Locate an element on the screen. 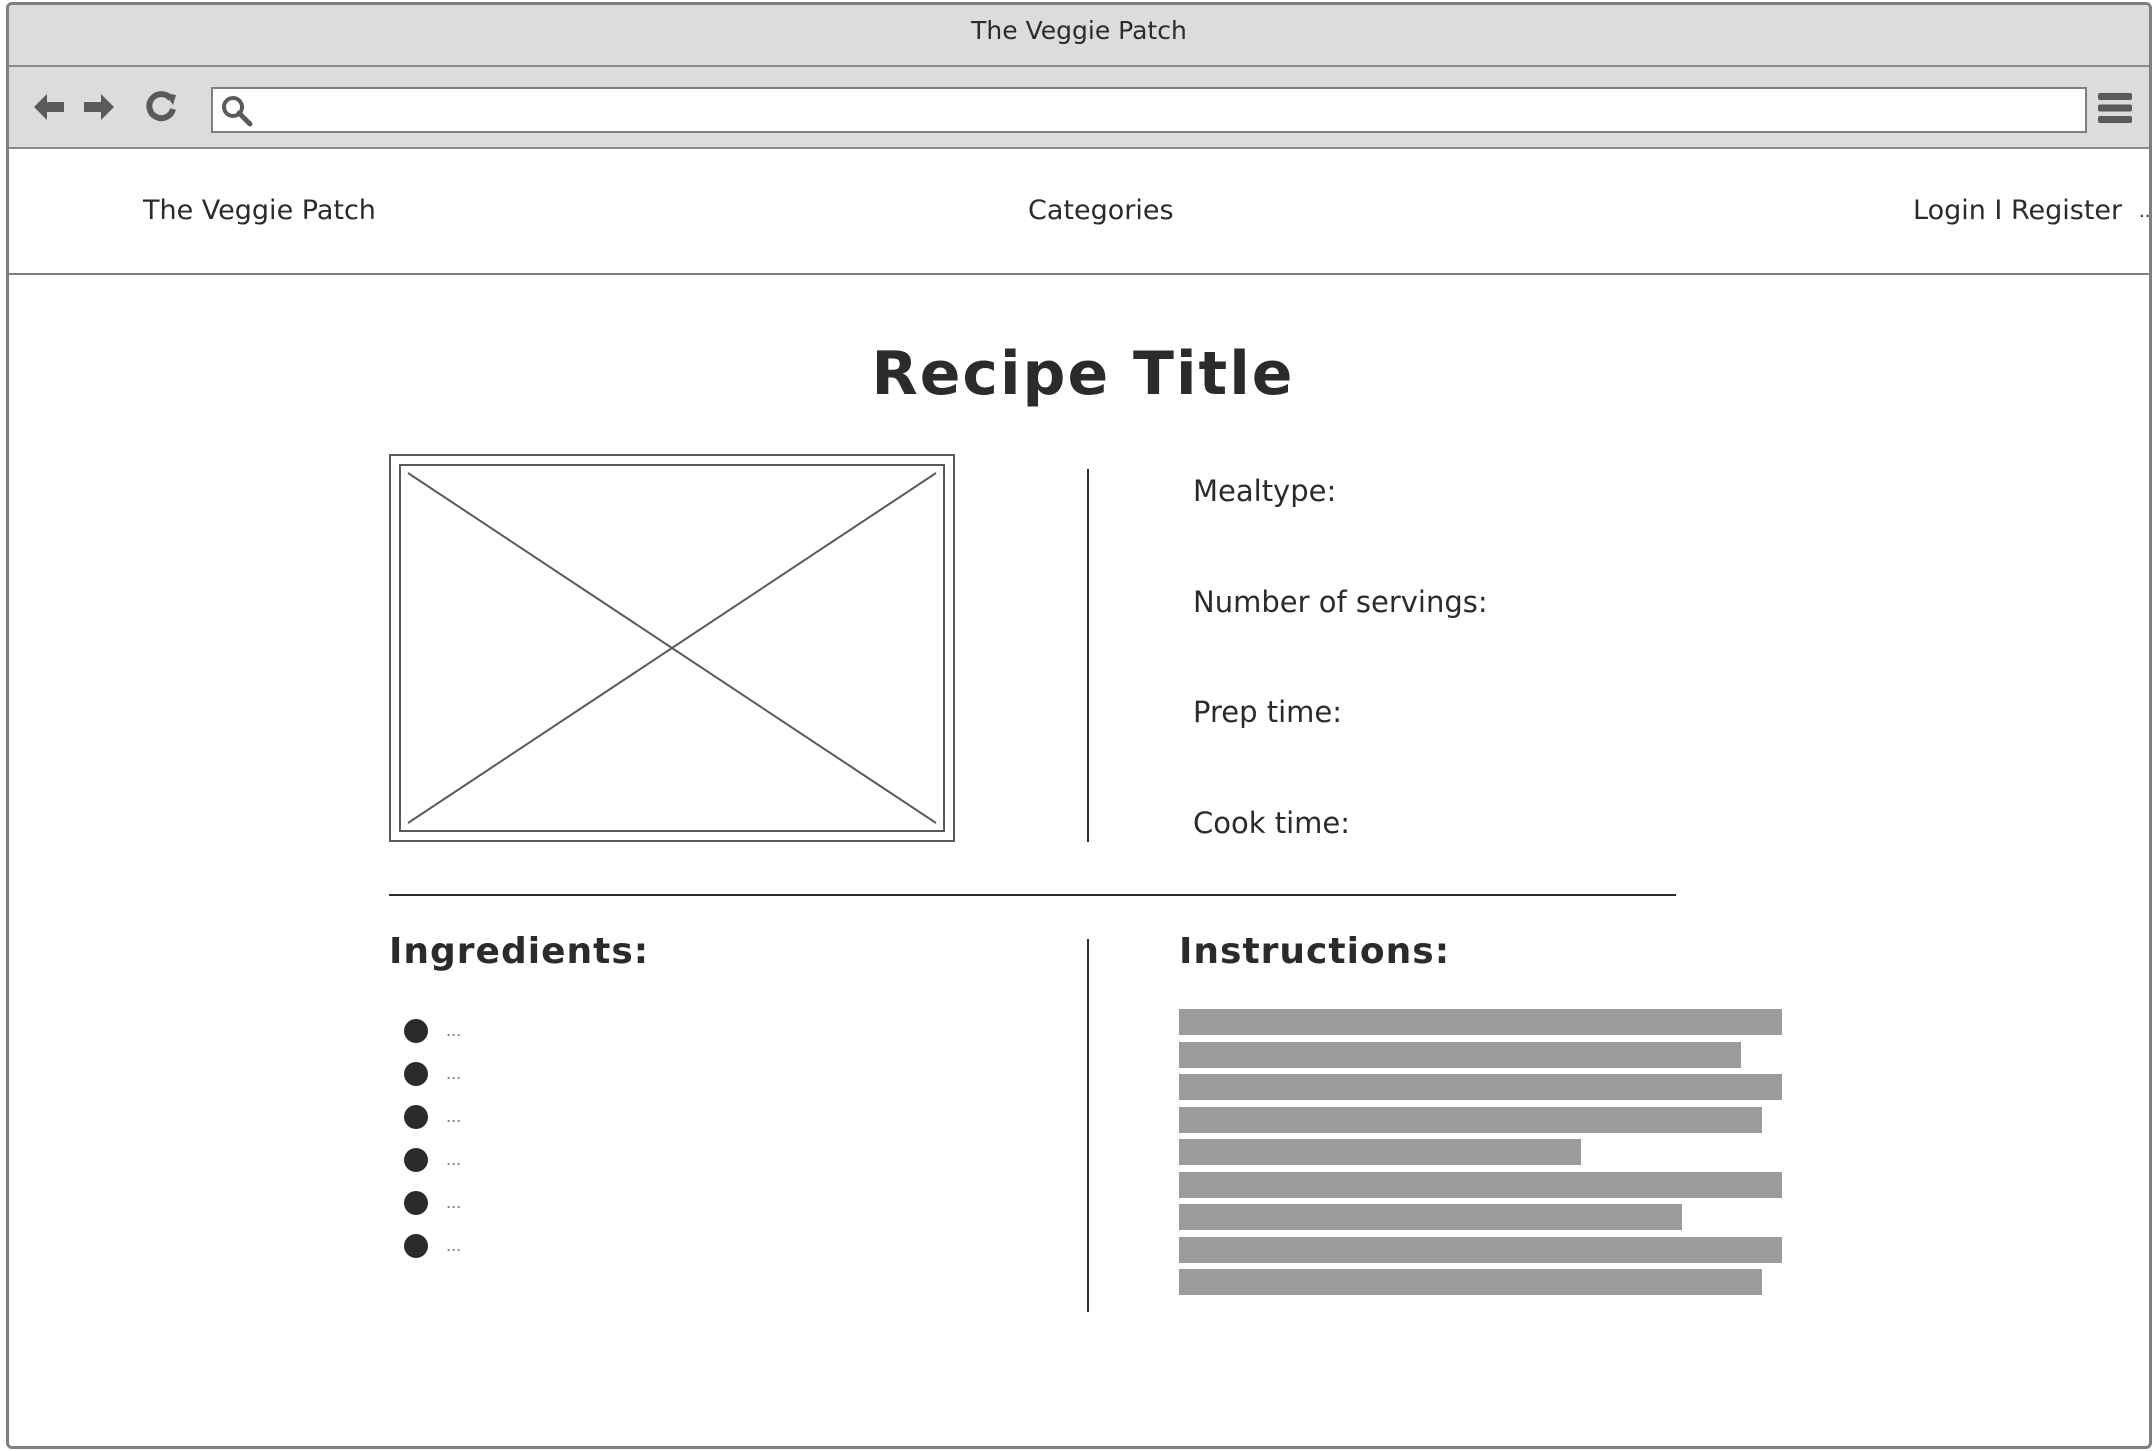  prep-time-label: Prep time: is located at coordinates (1268, 712).